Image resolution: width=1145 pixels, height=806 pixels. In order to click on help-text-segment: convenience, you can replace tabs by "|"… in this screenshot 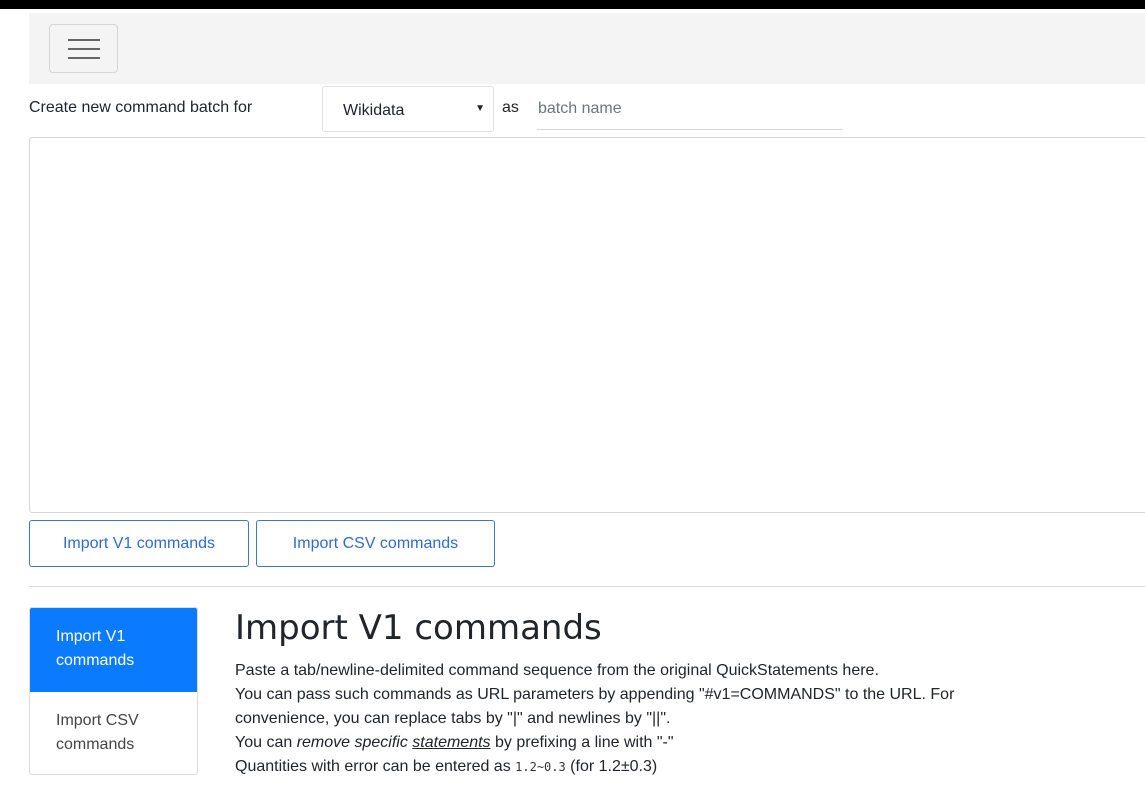, I will do `click(453, 718)`.